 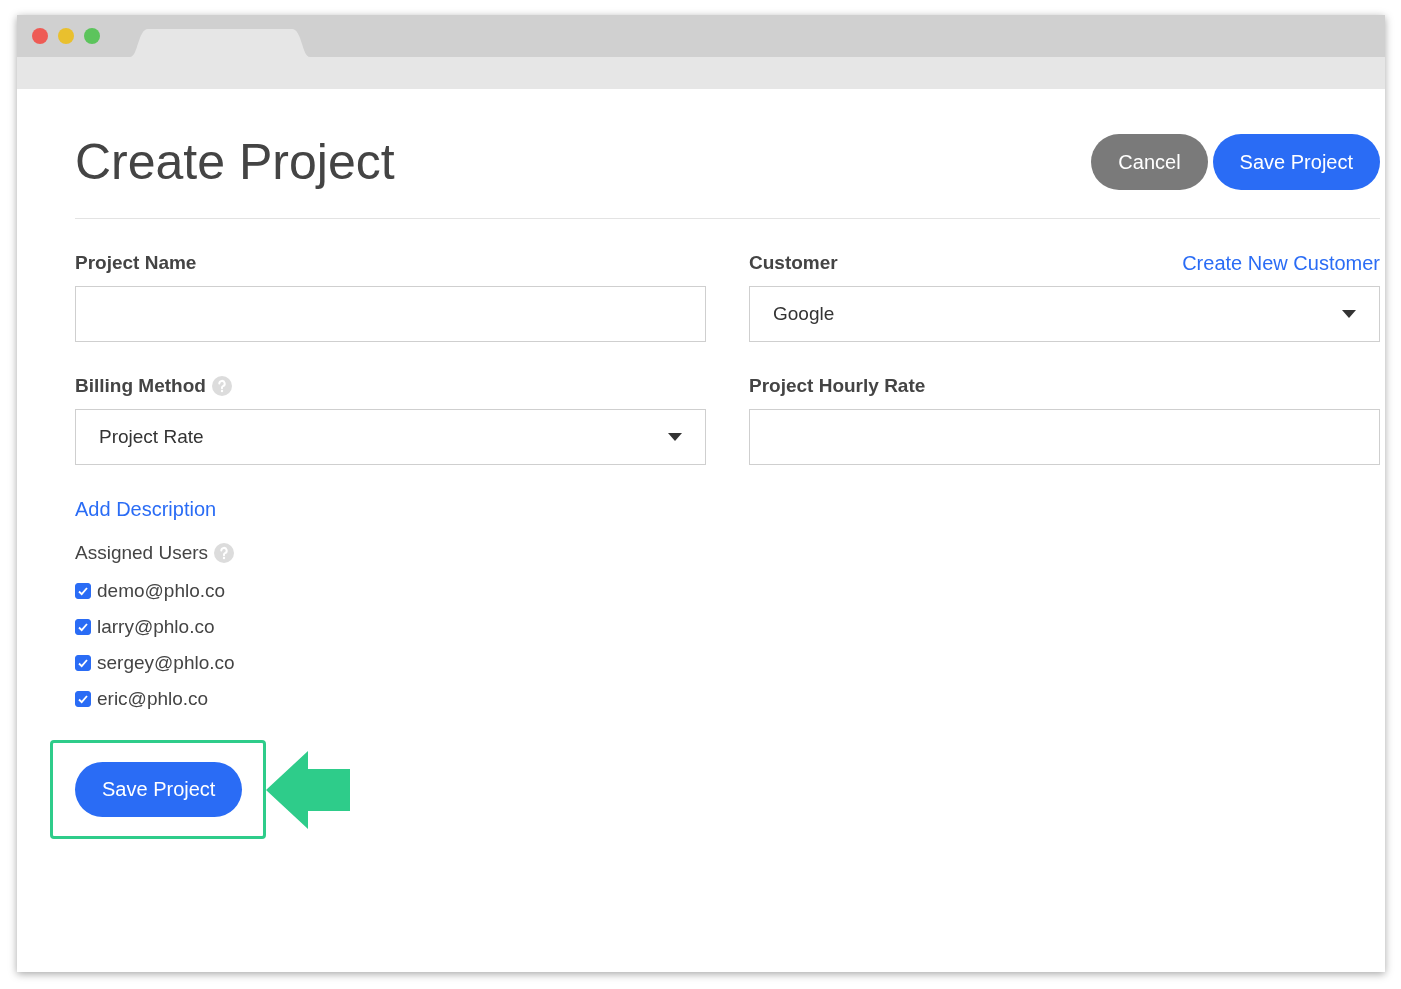 I want to click on user-email: sergey@phlo.co, so click(x=166, y=663).